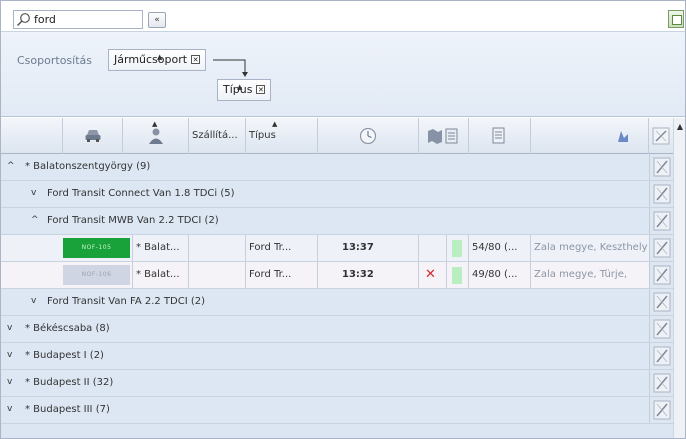 The height and width of the screenshot is (439, 686). What do you see at coordinates (623, 136) in the screenshot?
I see `location-icon` at bounding box center [623, 136].